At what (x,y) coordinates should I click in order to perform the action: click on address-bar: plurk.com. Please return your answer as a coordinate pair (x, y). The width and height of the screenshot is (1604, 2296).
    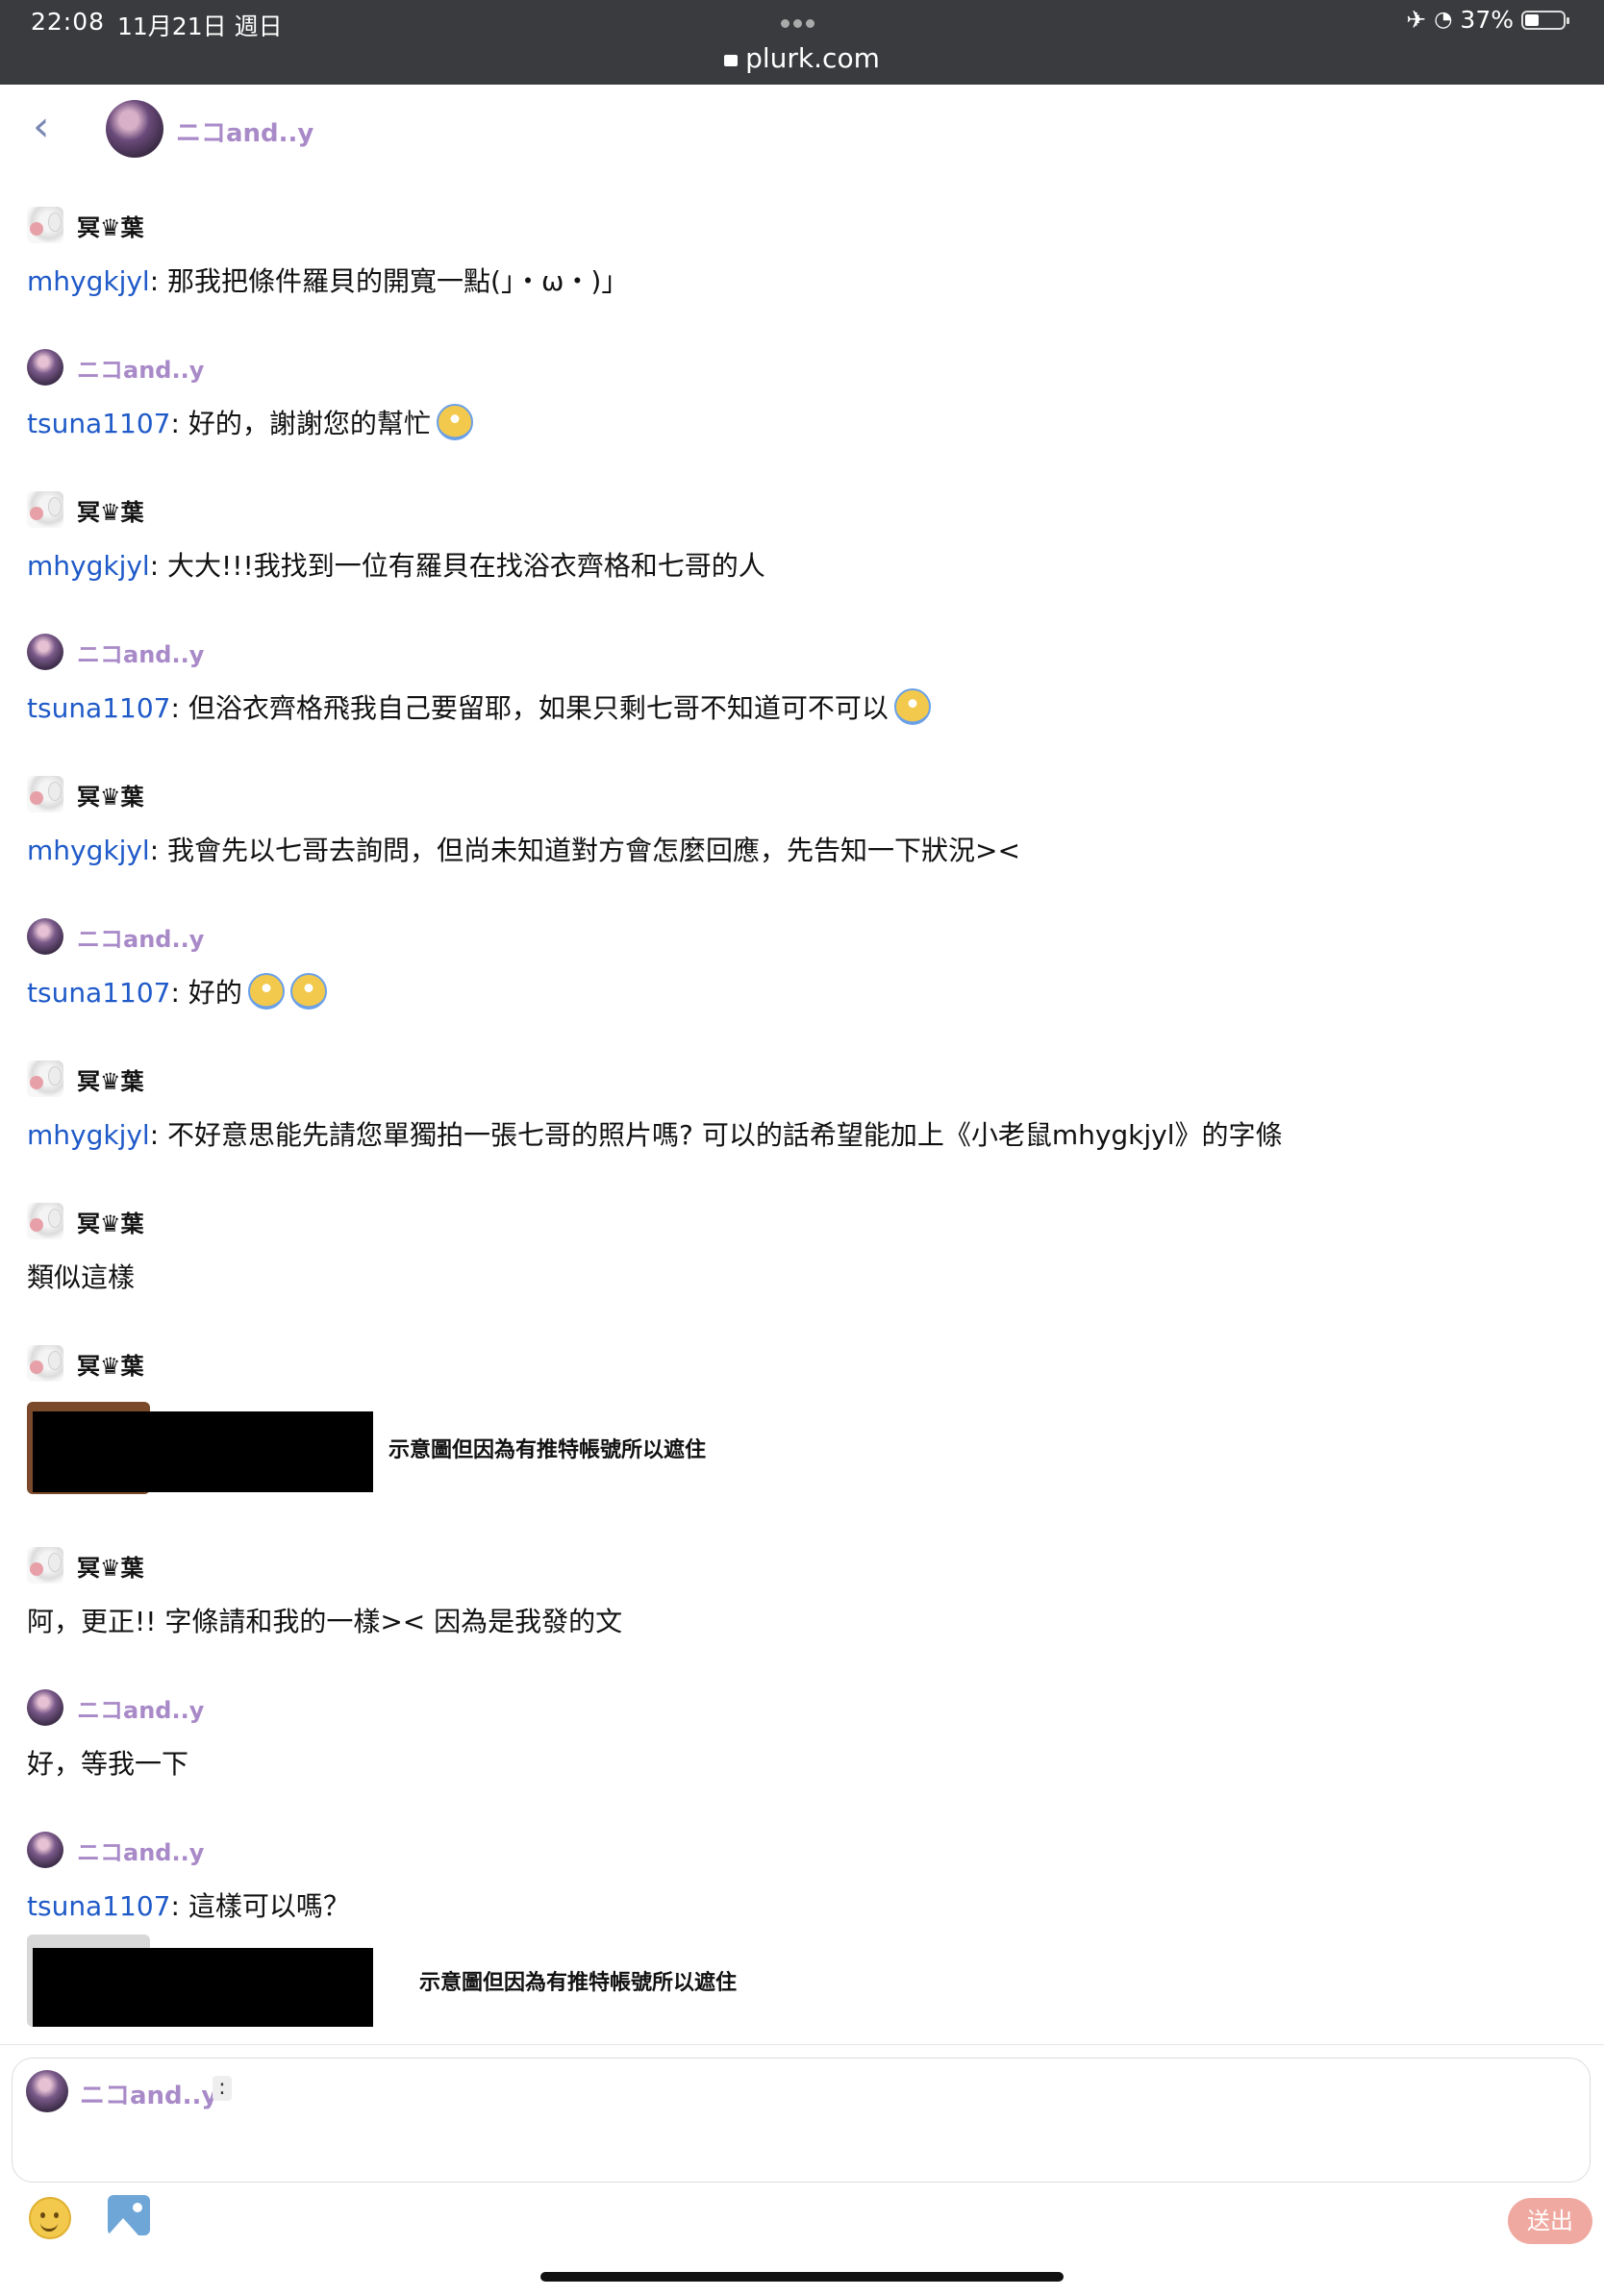
    Looking at the image, I should click on (802, 58).